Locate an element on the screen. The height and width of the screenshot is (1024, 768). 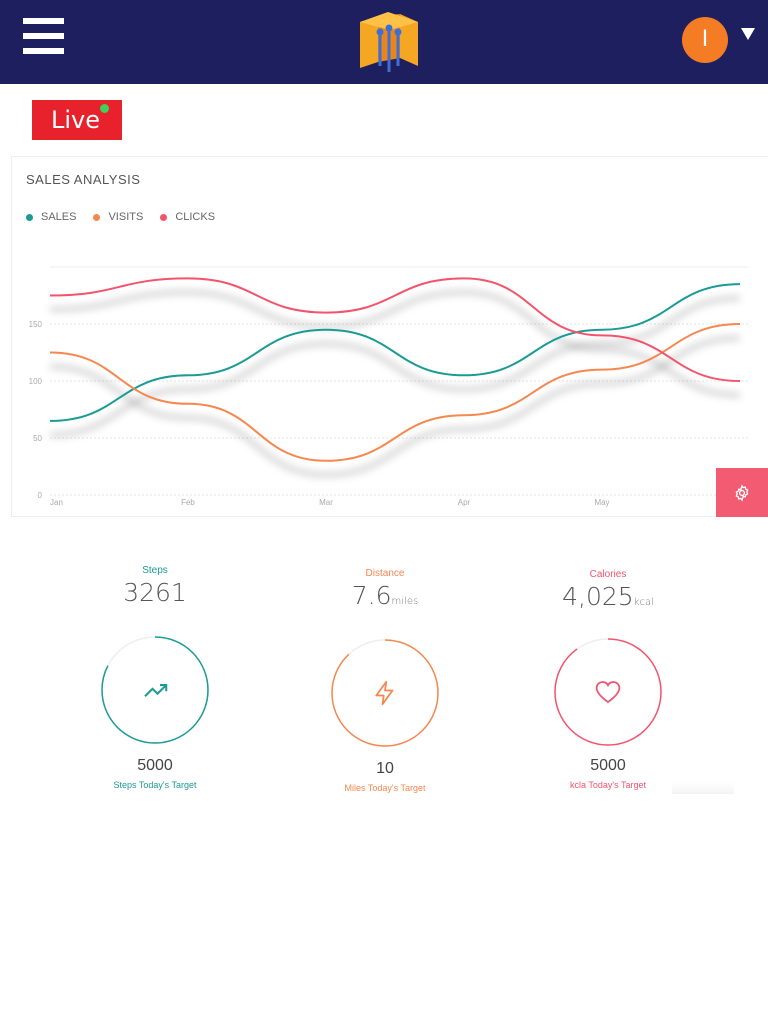
chevron-down-icon is located at coordinates (748, 34).